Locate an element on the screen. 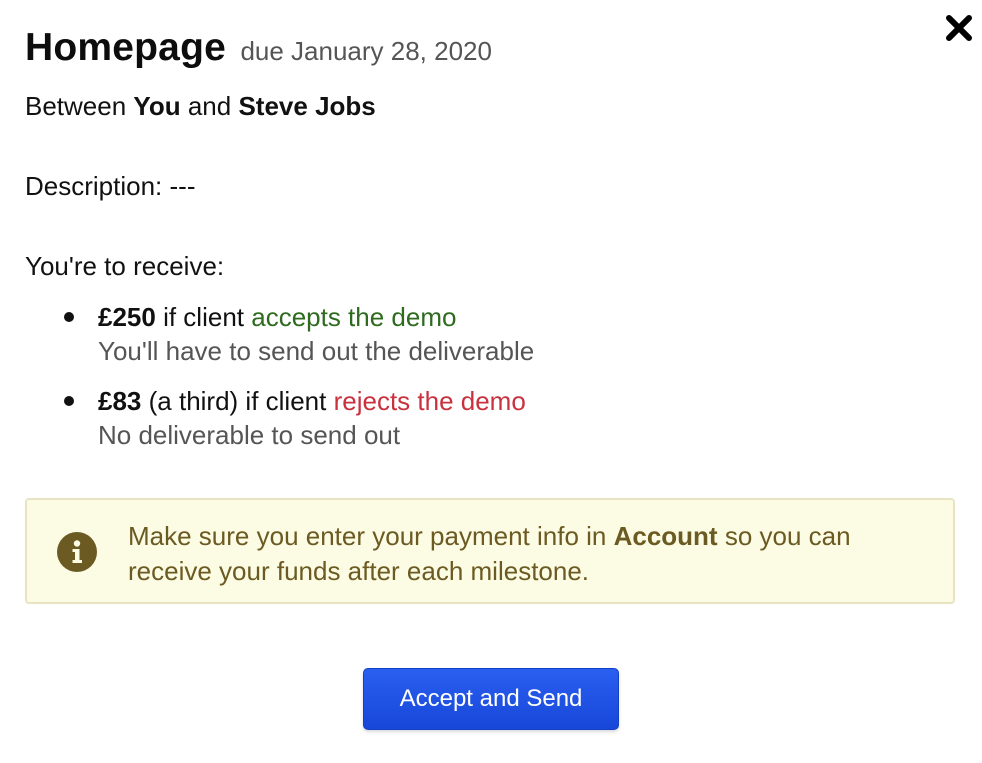  term-note: No deliverable to send out is located at coordinates (249, 435).